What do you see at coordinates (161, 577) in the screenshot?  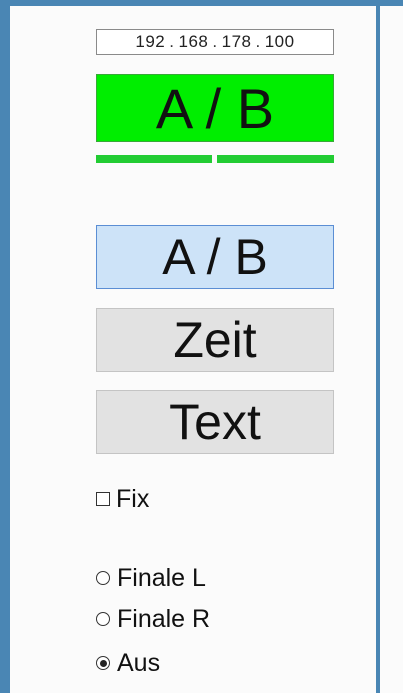 I see `finale-l-radio-label: Finale L` at bounding box center [161, 577].